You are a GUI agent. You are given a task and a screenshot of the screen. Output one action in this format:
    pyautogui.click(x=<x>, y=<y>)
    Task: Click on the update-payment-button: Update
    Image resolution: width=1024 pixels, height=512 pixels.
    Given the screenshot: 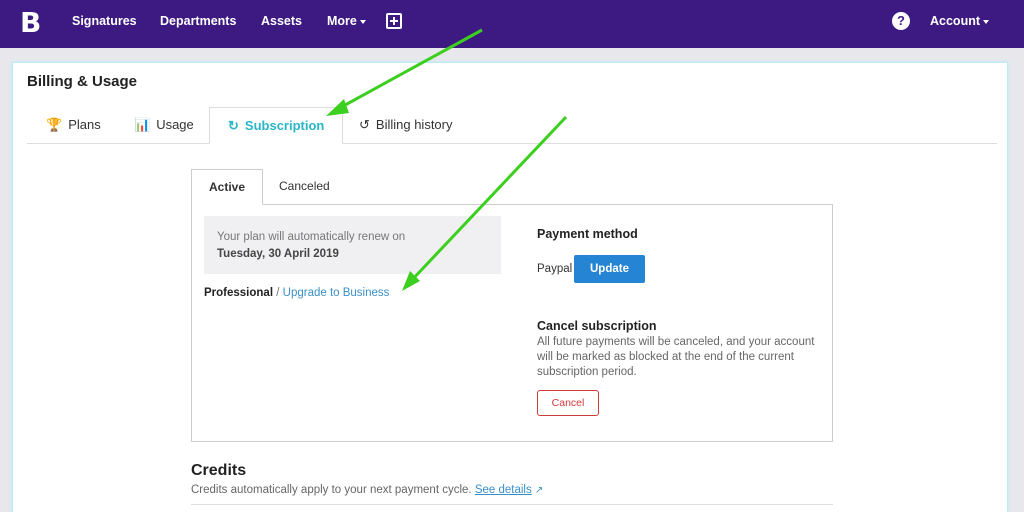 What is the action you would take?
    pyautogui.click(x=609, y=269)
    